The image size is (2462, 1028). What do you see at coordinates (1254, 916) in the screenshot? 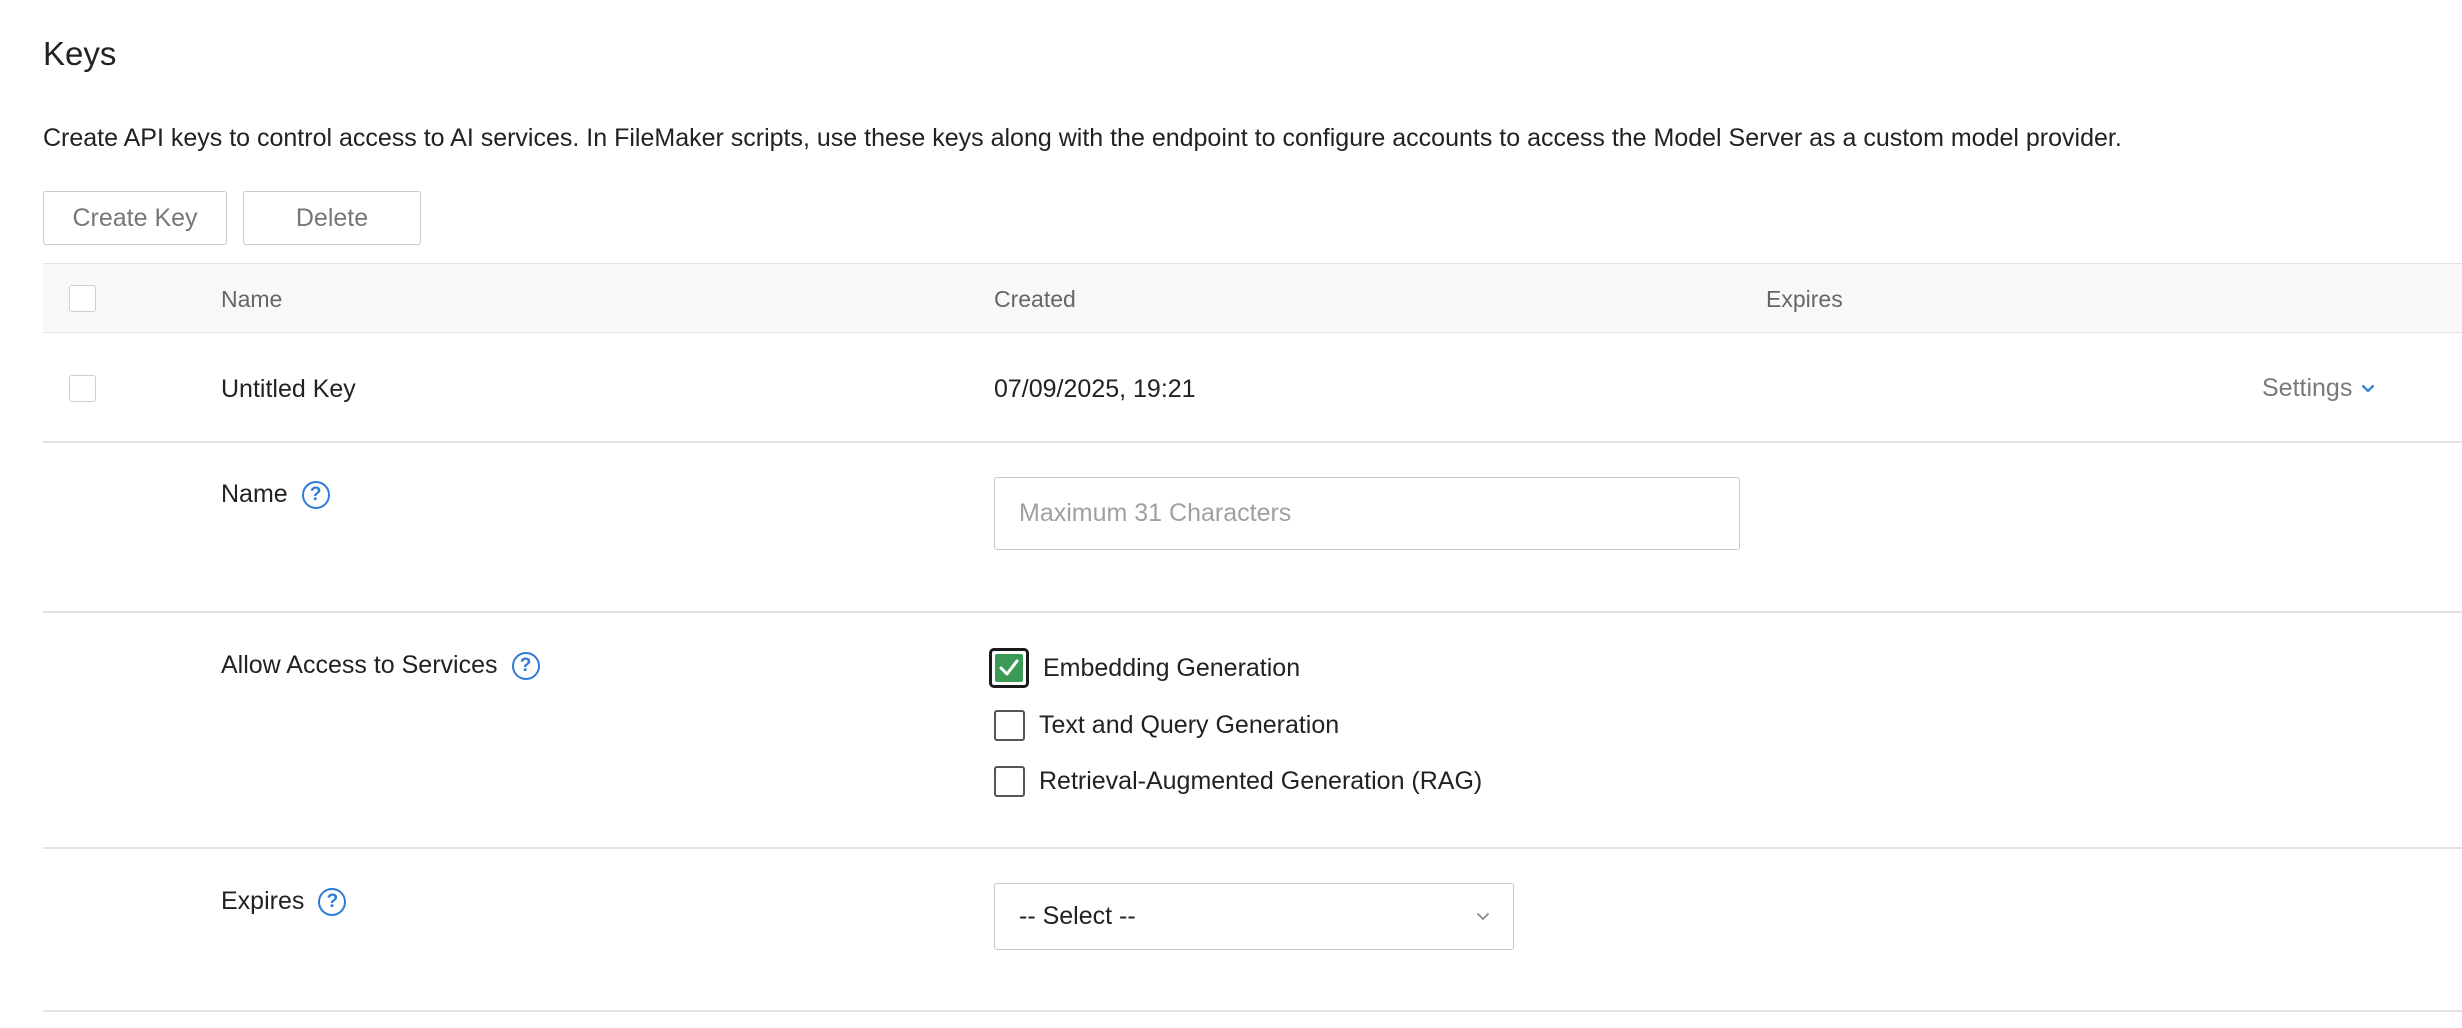
I see `expires-select: -- Select --` at bounding box center [1254, 916].